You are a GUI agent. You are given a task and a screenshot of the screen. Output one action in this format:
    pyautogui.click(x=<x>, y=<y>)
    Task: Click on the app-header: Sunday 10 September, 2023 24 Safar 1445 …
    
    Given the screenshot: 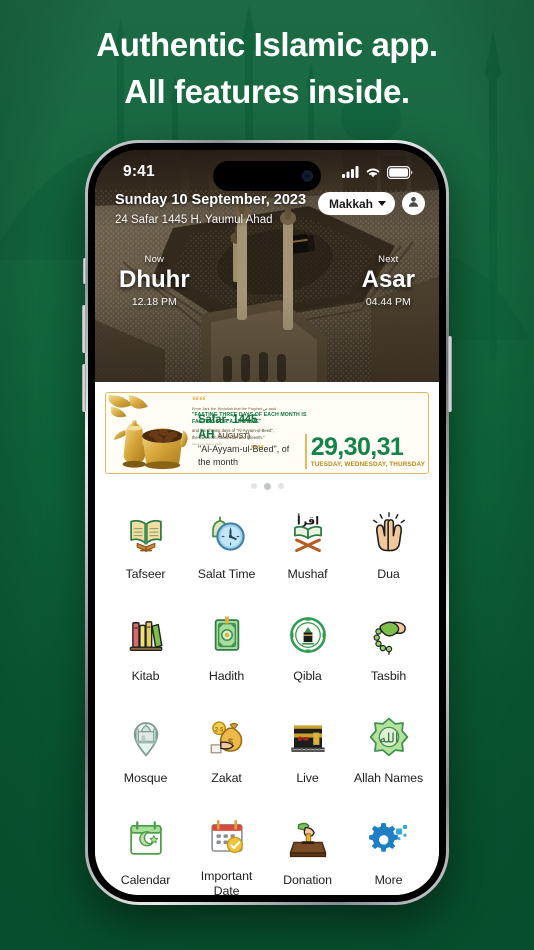 What is the action you would take?
    pyautogui.click(x=267, y=209)
    